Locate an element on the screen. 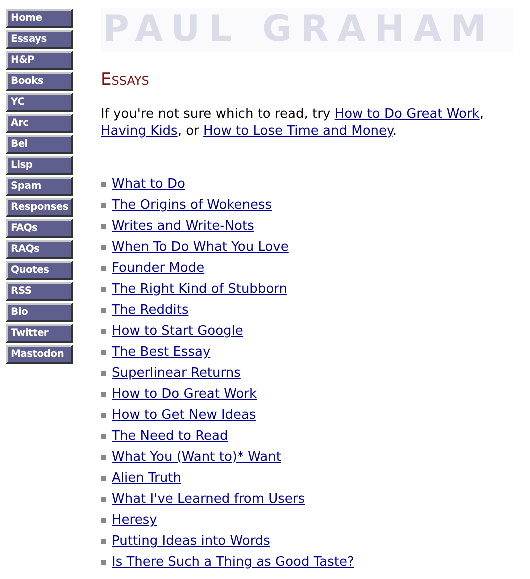 The height and width of the screenshot is (579, 530). essay-link: Heresy is located at coordinates (135, 520).